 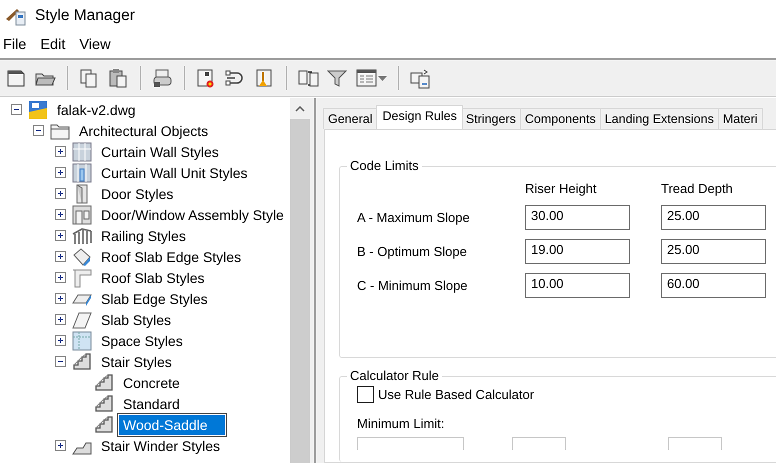 What do you see at coordinates (456, 394) in the screenshot?
I see `checkbox-label: Use Rule Based Calculator` at bounding box center [456, 394].